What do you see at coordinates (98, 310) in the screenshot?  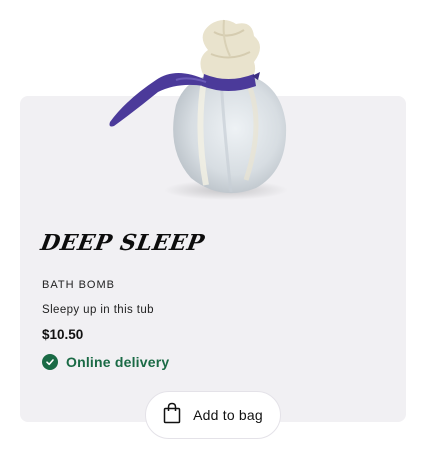 I see `product-description: Sleepy up in this tub` at bounding box center [98, 310].